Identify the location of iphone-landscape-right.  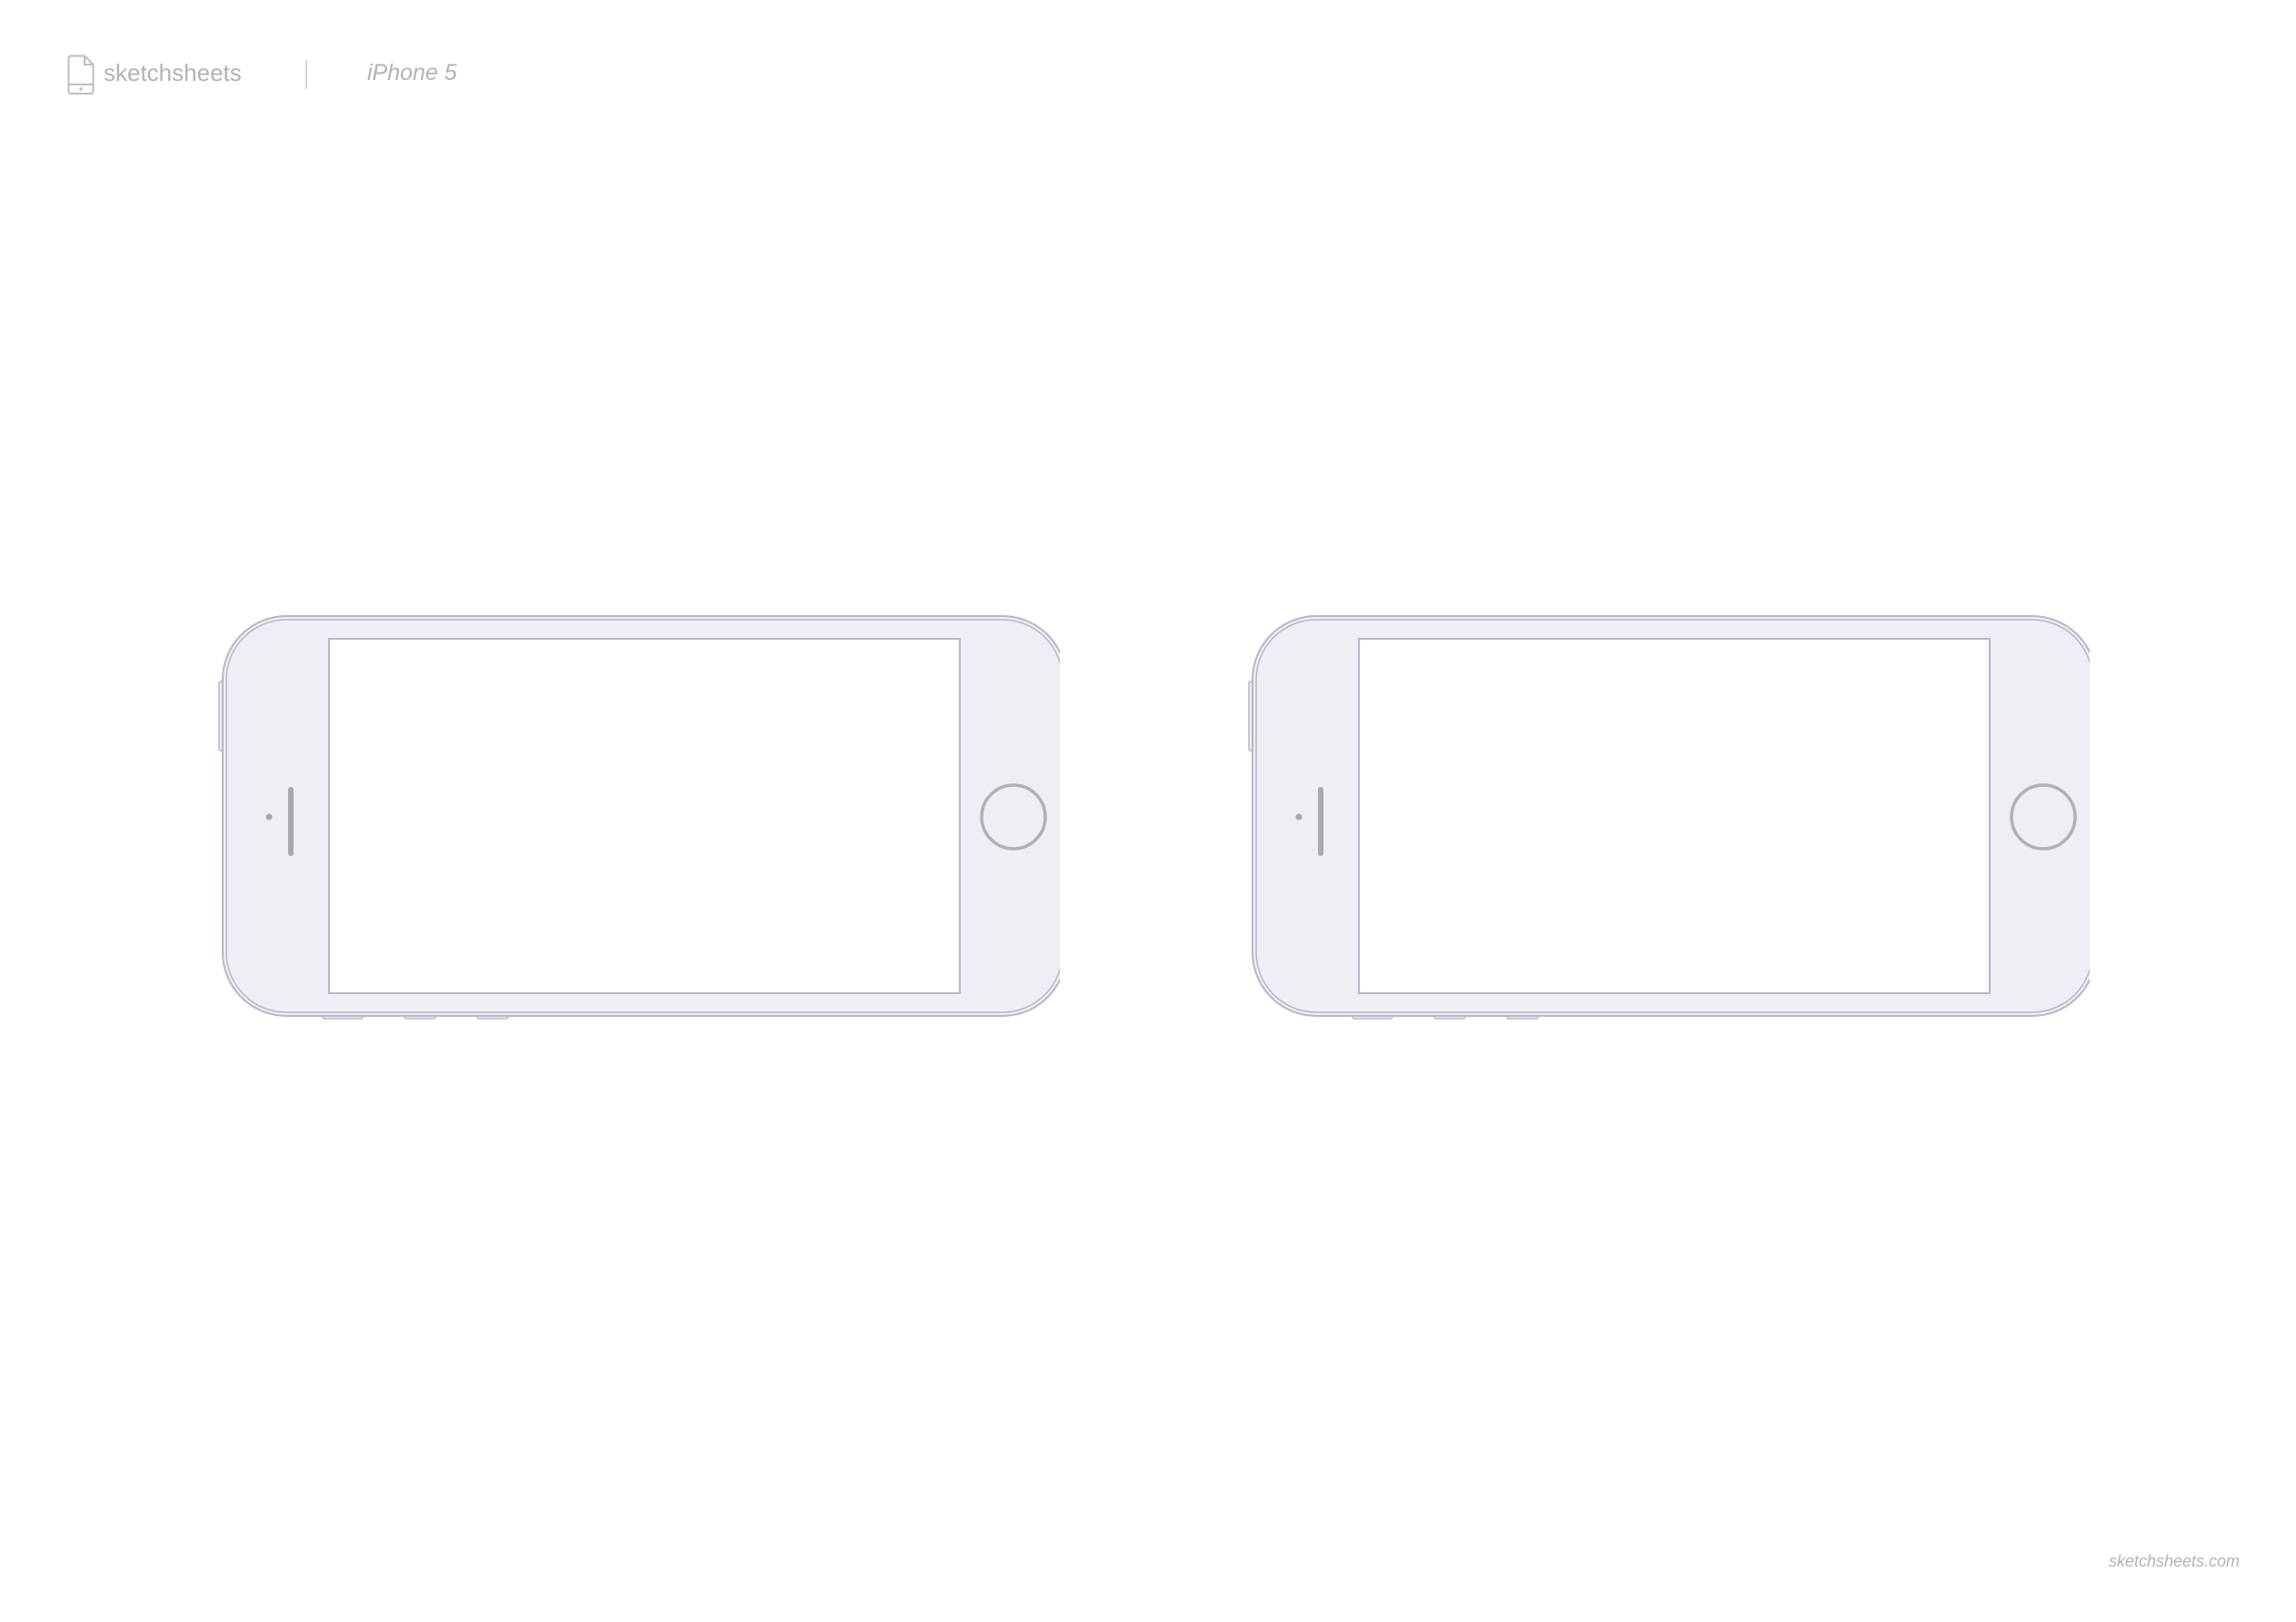
(1667, 820).